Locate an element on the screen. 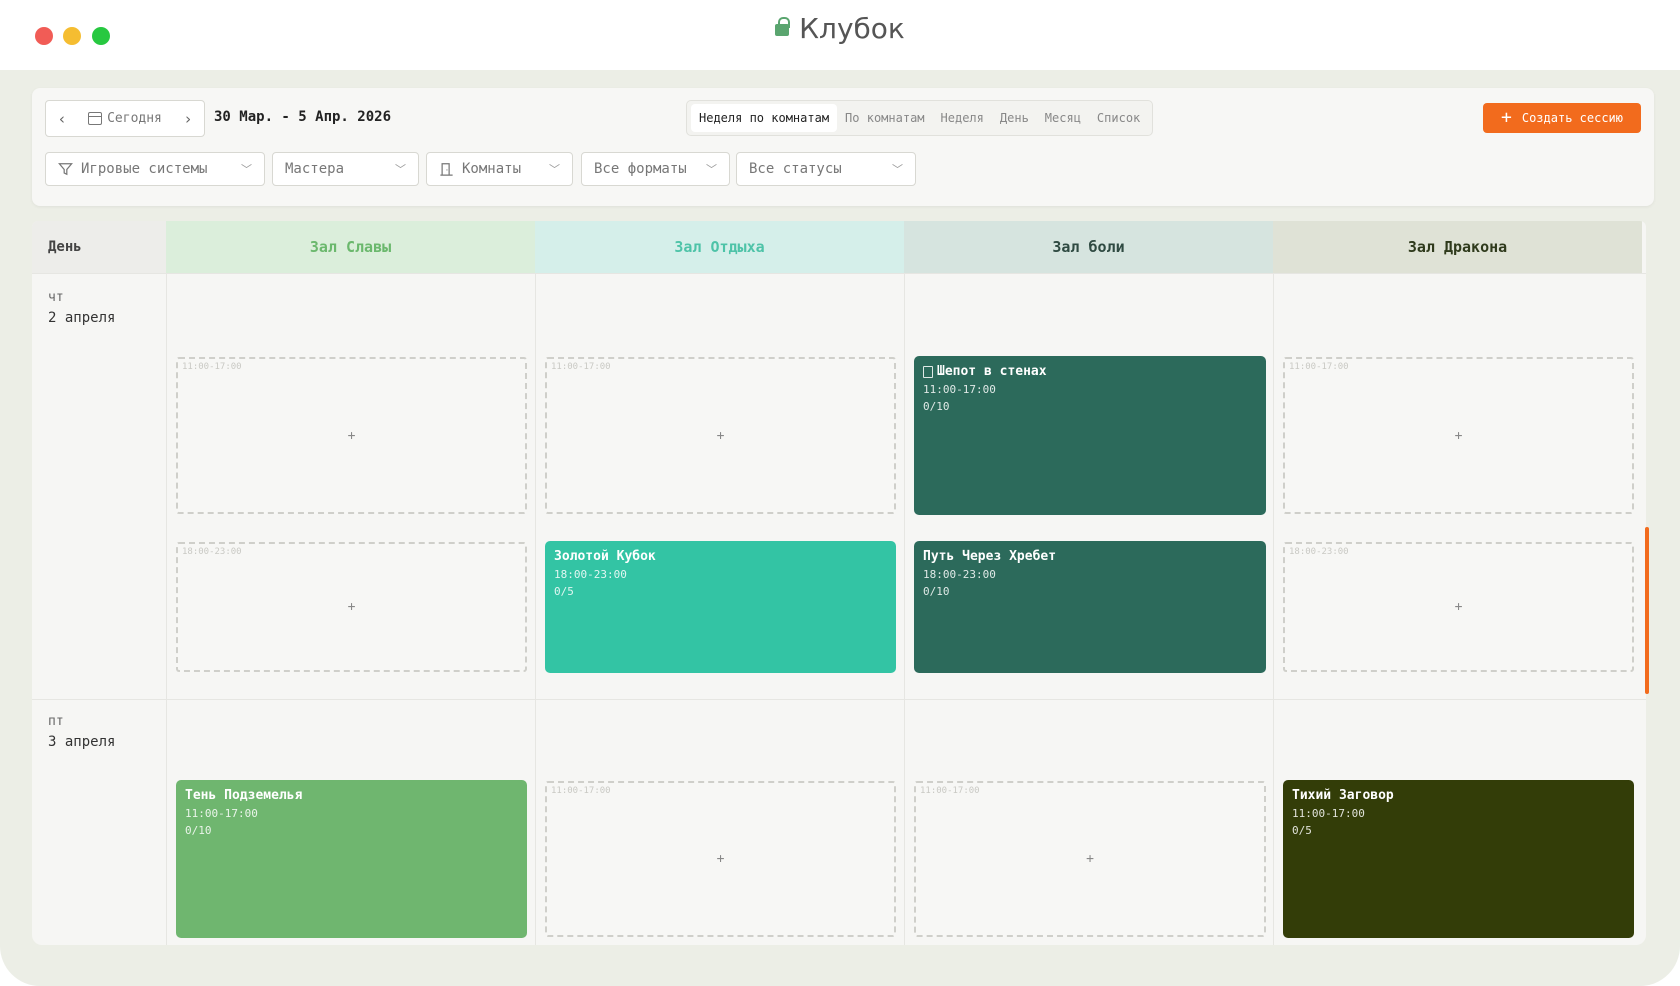  day-label-friday: пт 3 апреля is located at coordinates (81, 732).